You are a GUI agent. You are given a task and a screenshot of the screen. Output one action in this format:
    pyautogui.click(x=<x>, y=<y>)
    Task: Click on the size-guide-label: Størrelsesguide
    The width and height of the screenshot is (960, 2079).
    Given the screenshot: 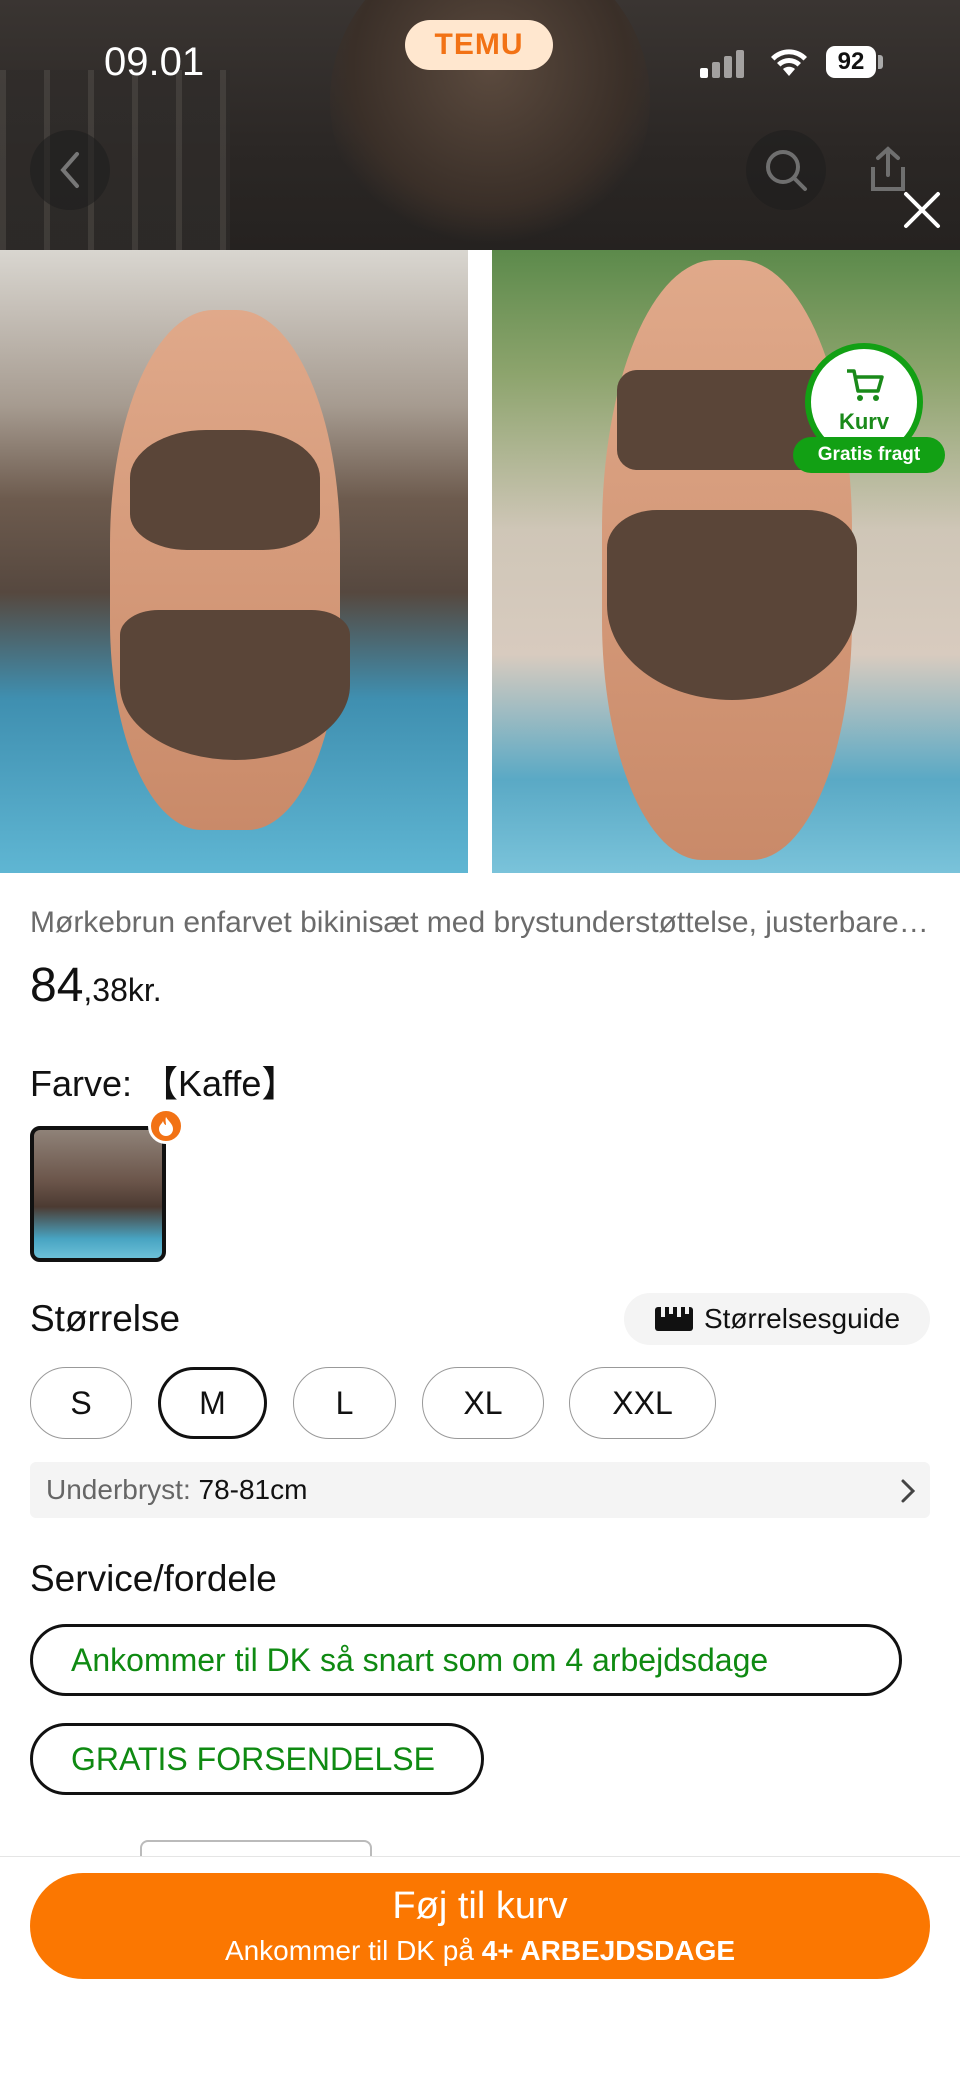 What is the action you would take?
    pyautogui.click(x=802, y=1318)
    